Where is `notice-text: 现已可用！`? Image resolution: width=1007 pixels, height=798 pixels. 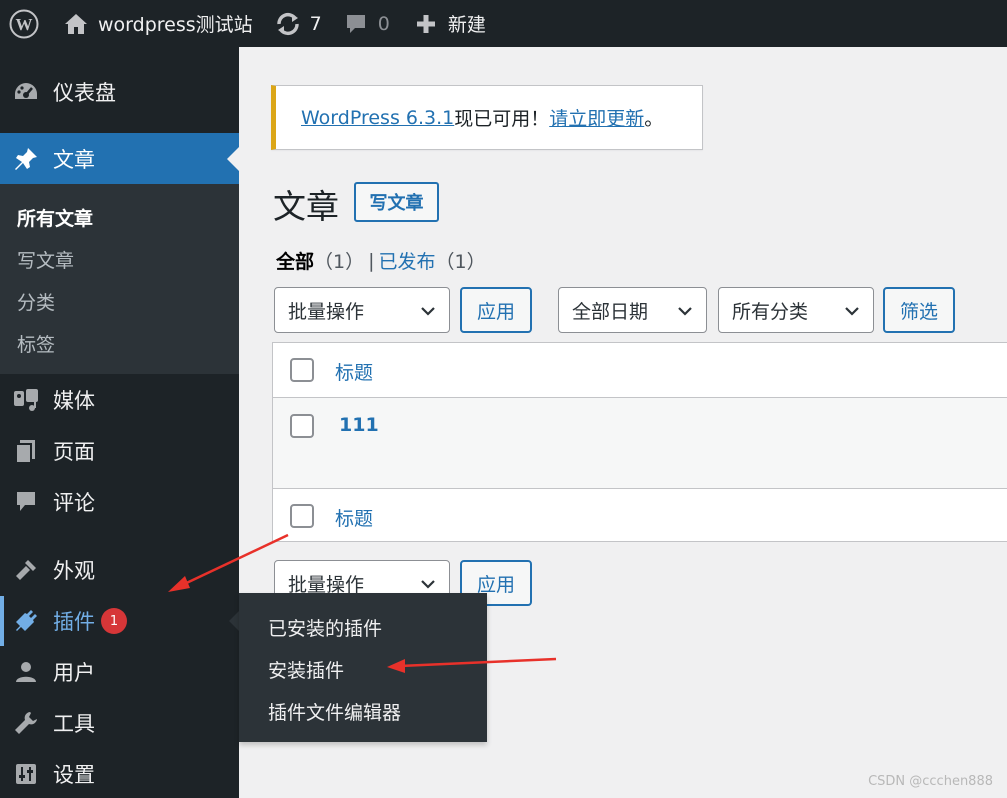 notice-text: 现已可用！ is located at coordinates (502, 119).